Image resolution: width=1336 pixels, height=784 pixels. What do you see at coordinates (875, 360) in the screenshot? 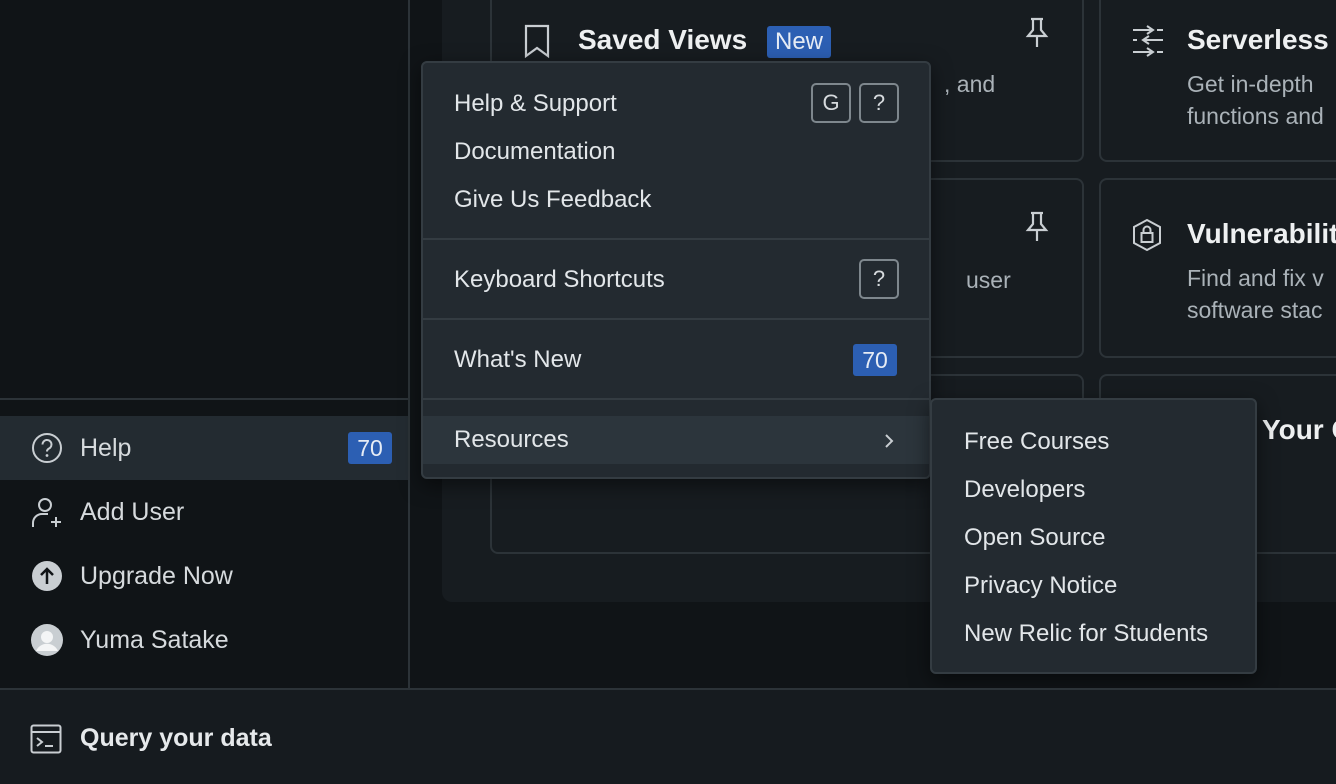
I see `whats-new-count-badge: 70` at bounding box center [875, 360].